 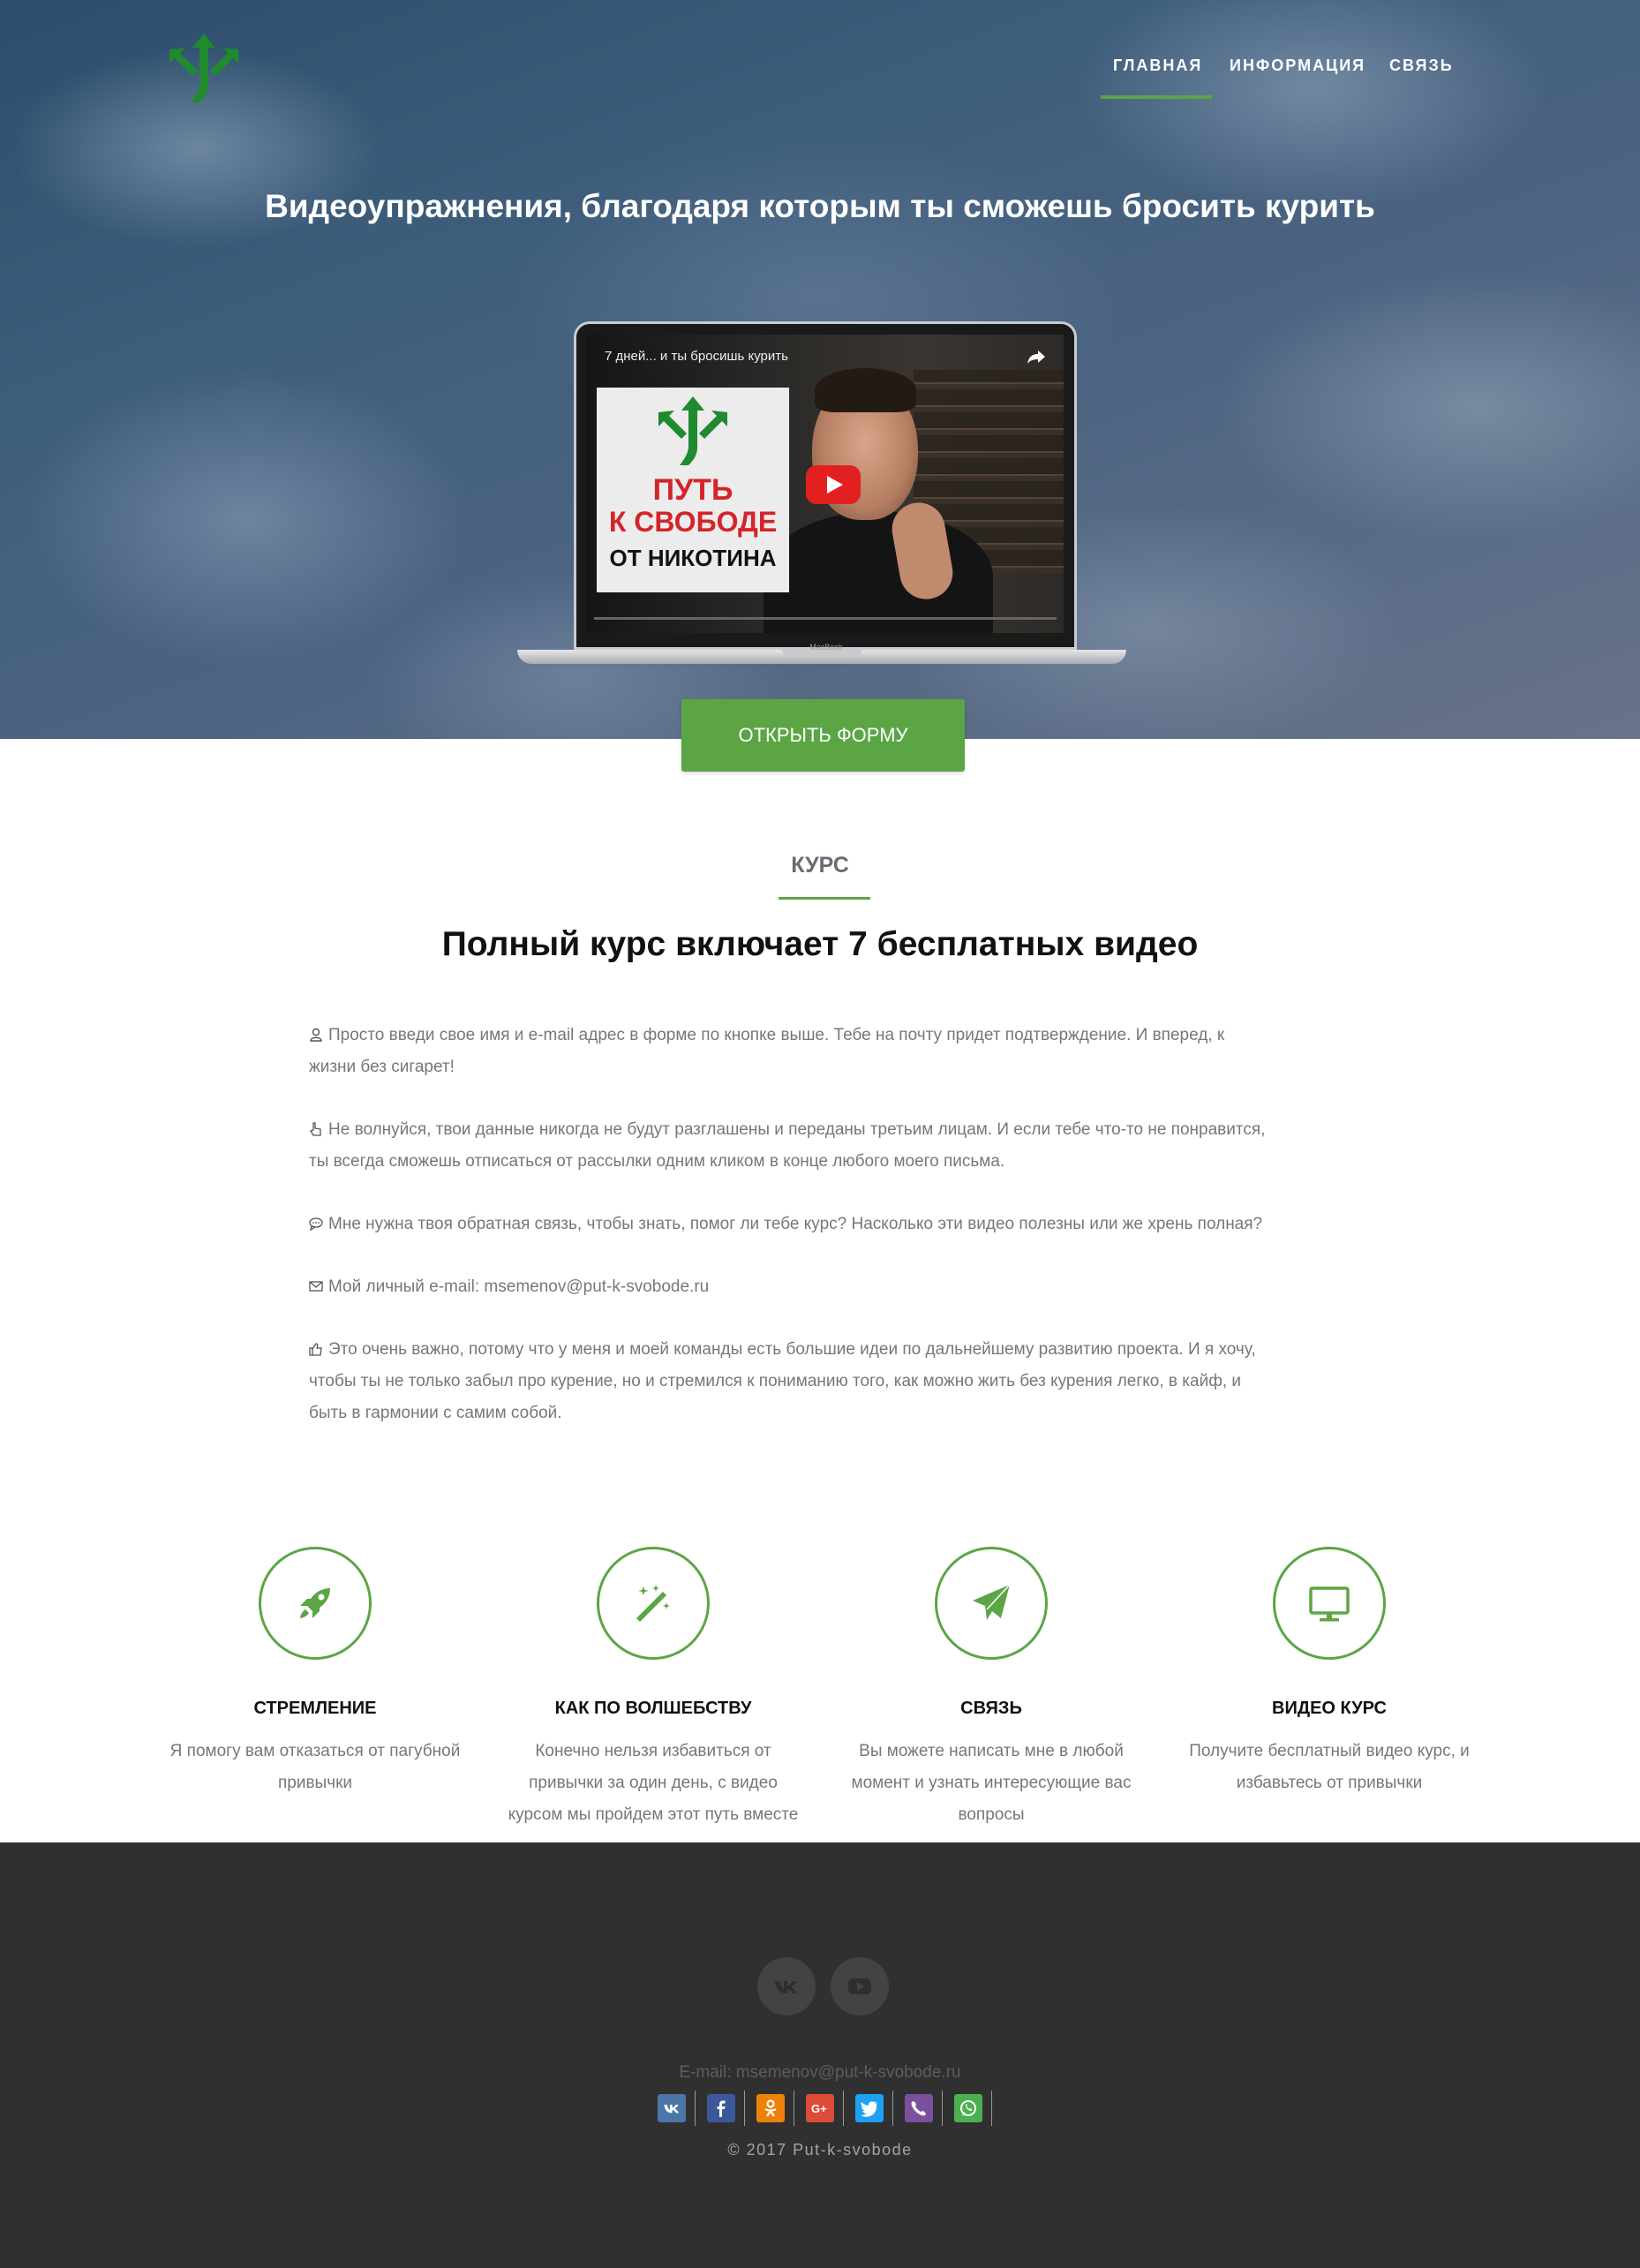 I want to click on section-underline, so click(x=824, y=898).